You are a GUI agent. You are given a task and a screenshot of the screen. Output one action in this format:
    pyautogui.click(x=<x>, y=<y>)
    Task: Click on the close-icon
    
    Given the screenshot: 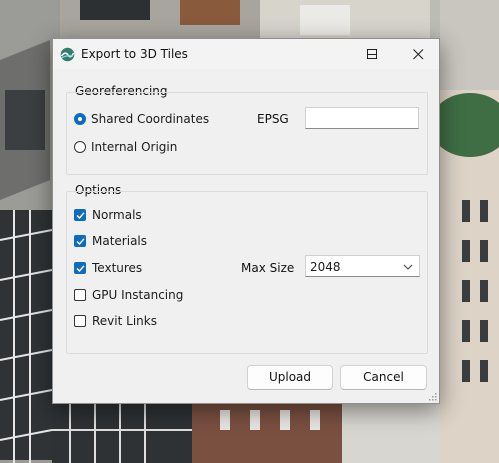 What is the action you would take?
    pyautogui.click(x=418, y=54)
    